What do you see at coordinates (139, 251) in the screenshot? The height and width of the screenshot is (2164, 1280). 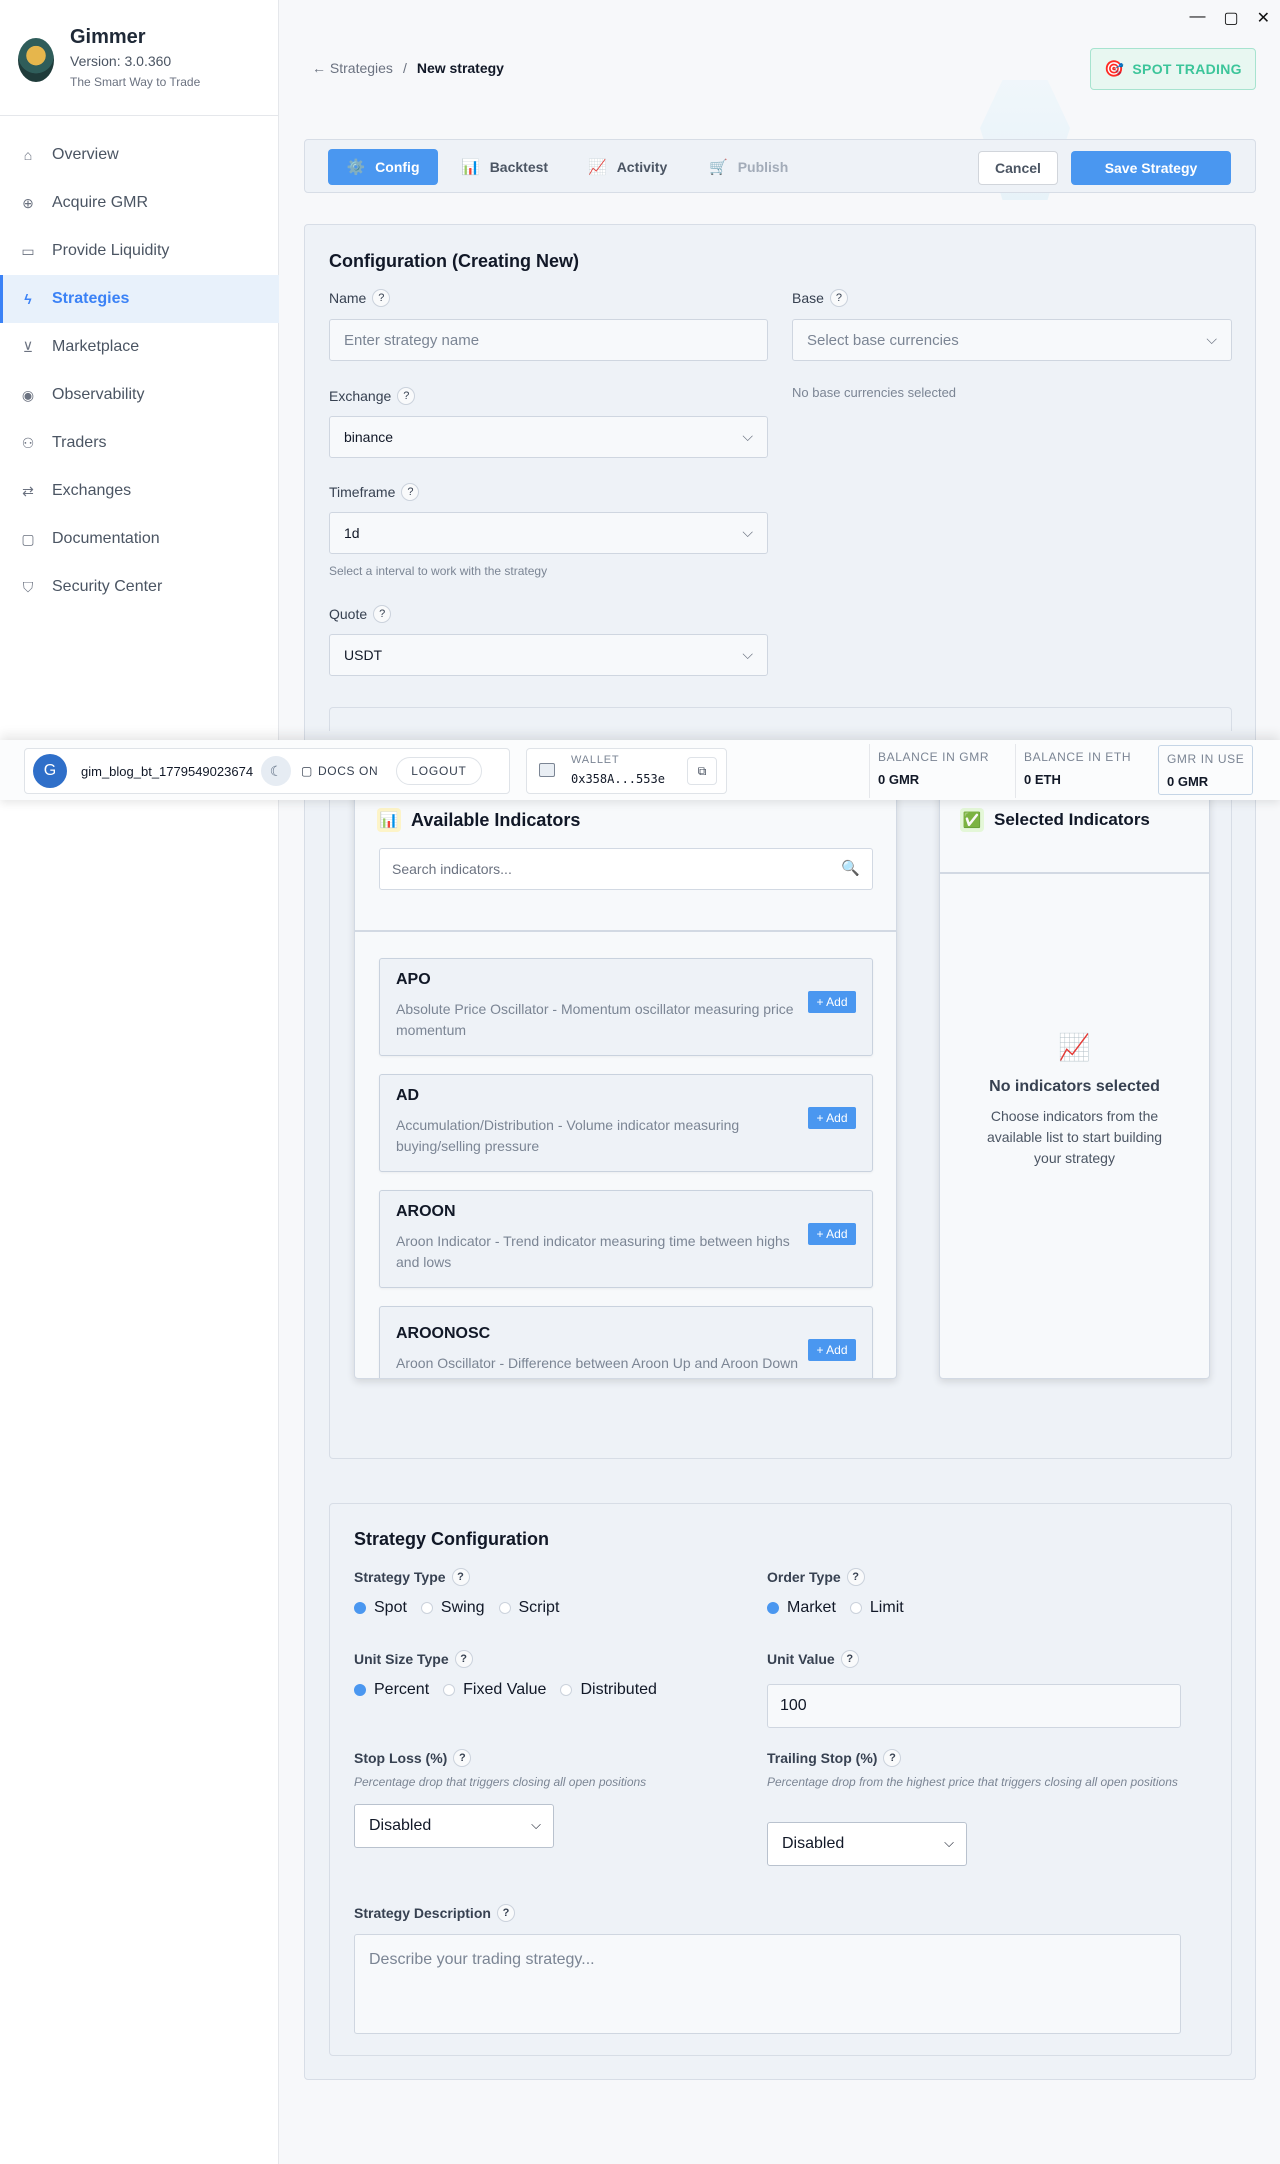 I see `sidebar-item-provide-liquidity: ▭ Provide Liquidity` at bounding box center [139, 251].